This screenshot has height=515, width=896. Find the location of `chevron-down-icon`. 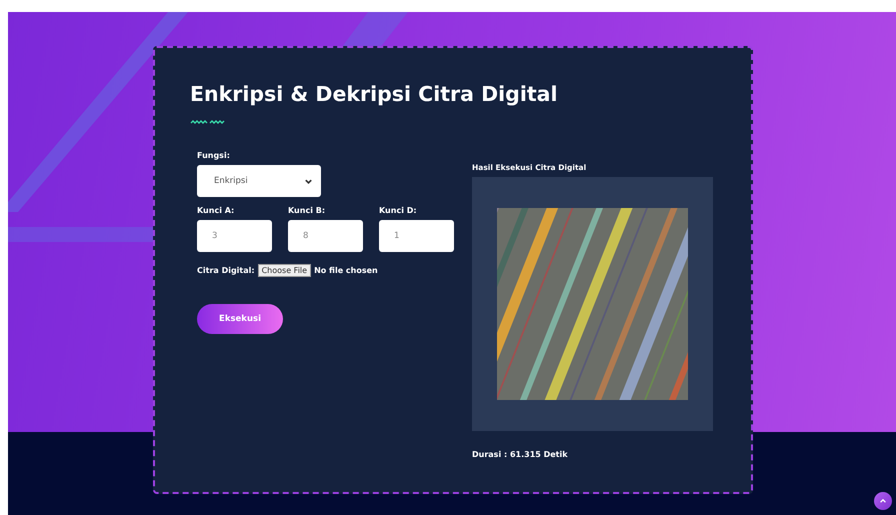

chevron-down-icon is located at coordinates (308, 181).